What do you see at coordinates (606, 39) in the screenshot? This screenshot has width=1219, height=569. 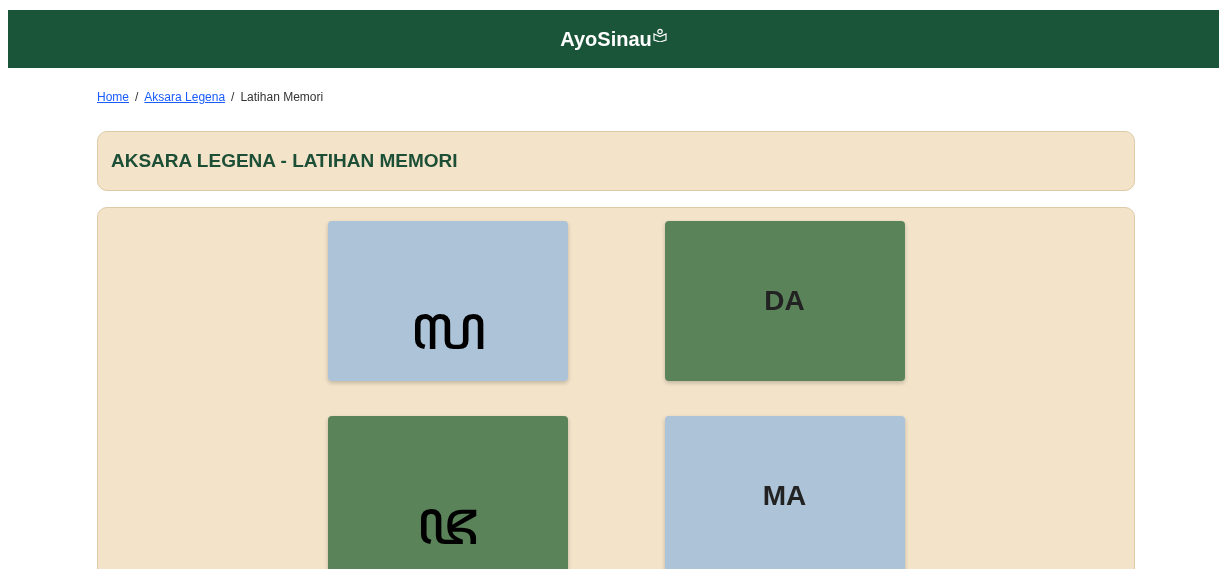 I see `logo-text: AyoSinau` at bounding box center [606, 39].